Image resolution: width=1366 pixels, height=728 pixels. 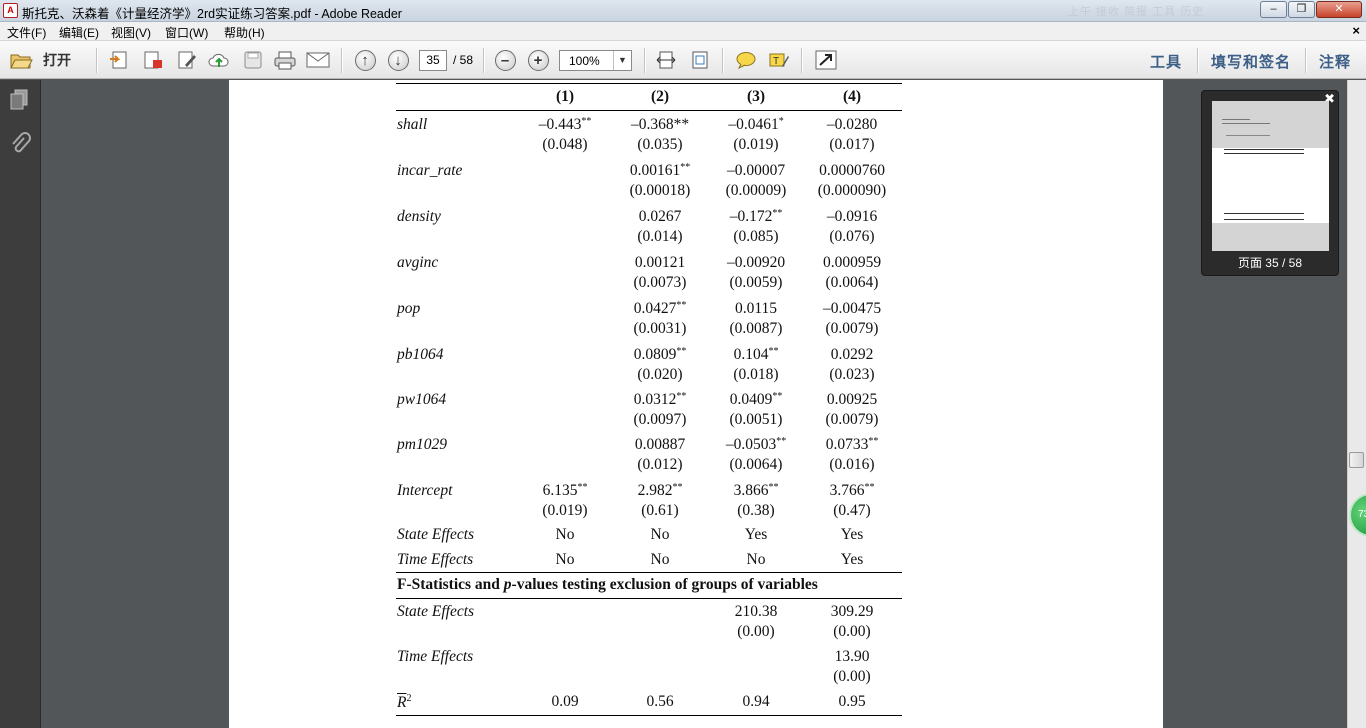 I want to click on maximize-button: ❐, so click(x=1301, y=9).